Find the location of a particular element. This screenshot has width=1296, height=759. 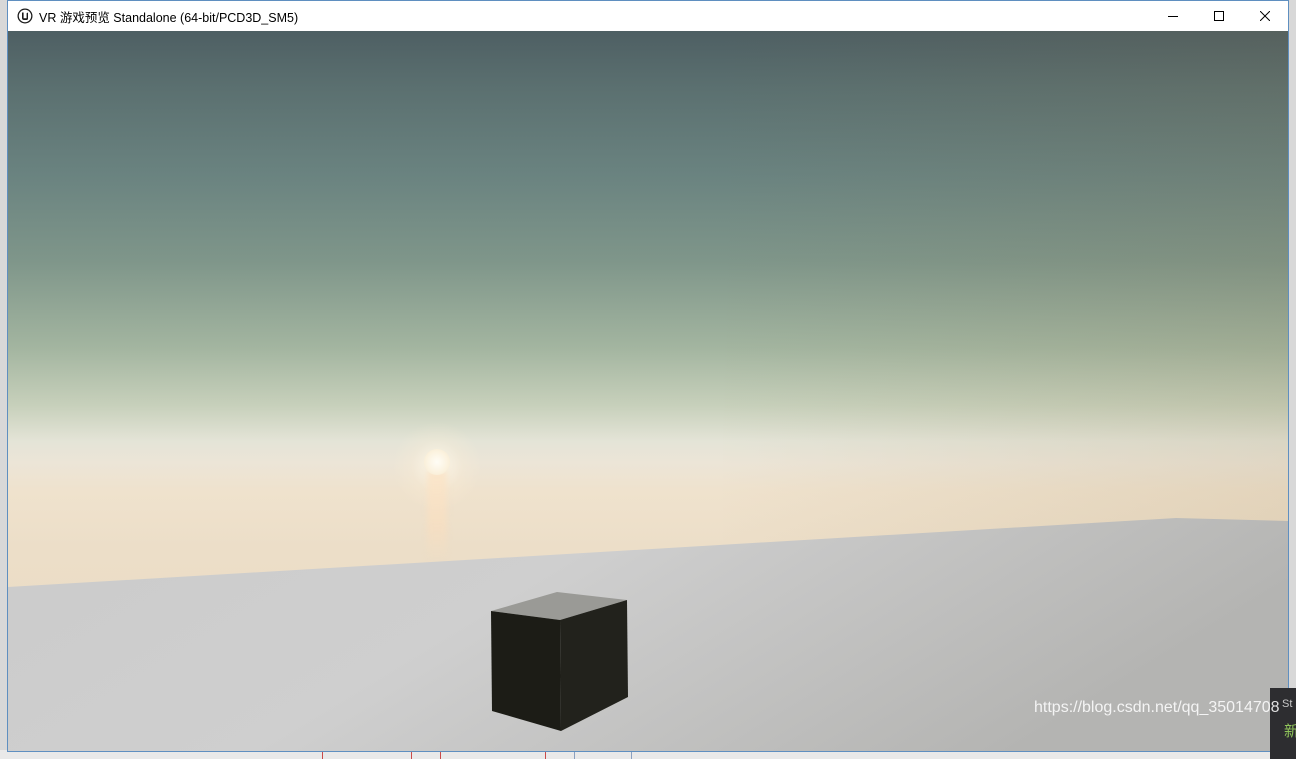

maximize-button is located at coordinates (1219, 16).